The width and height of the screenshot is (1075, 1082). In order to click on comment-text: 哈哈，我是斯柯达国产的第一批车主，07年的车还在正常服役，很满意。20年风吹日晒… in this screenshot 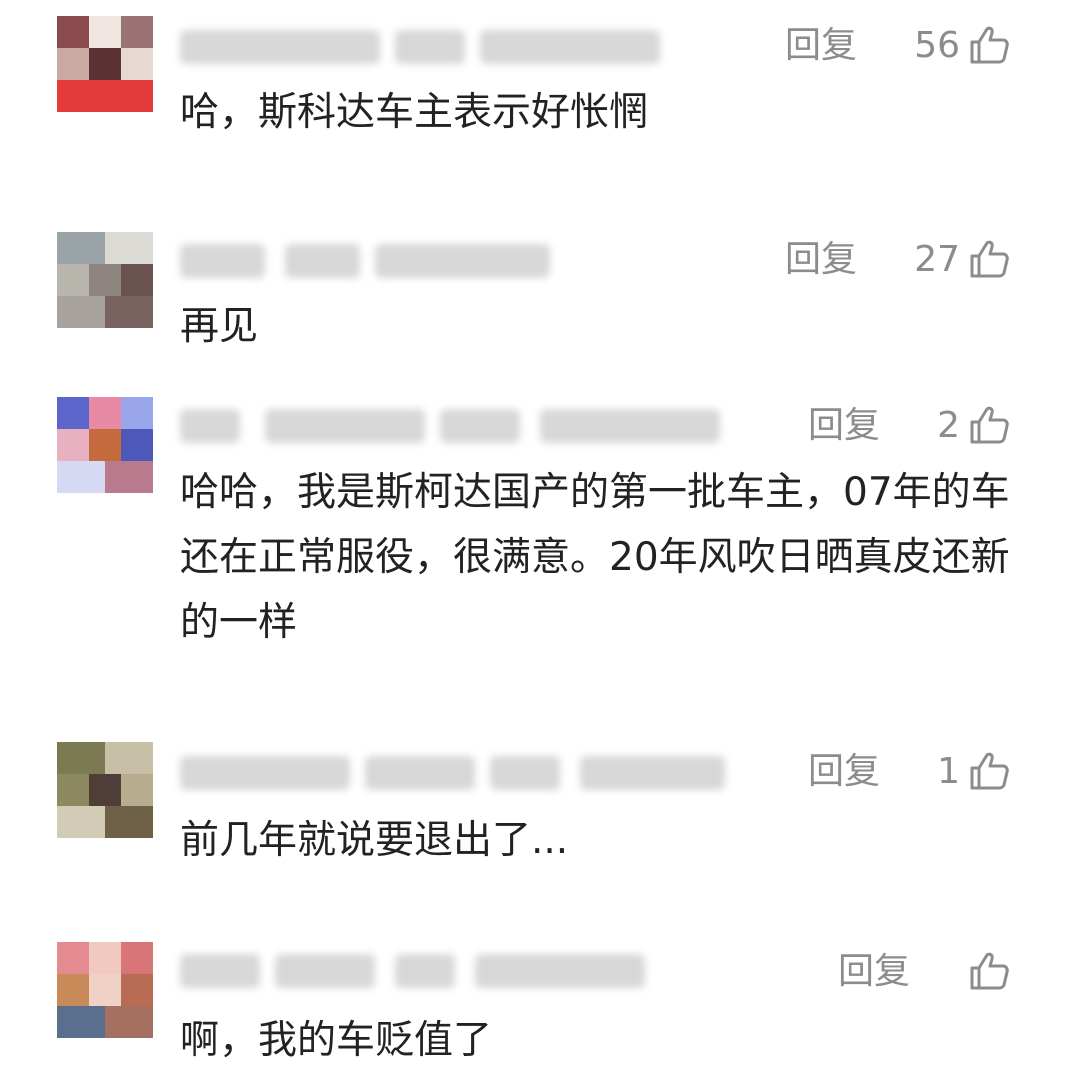, I will do `click(595, 557)`.